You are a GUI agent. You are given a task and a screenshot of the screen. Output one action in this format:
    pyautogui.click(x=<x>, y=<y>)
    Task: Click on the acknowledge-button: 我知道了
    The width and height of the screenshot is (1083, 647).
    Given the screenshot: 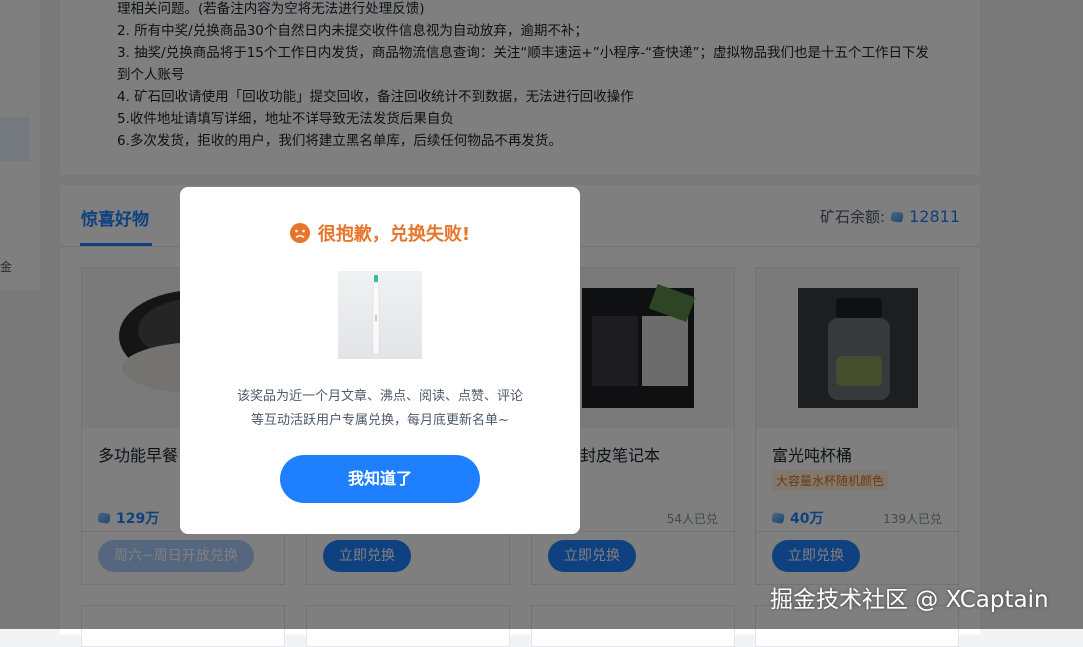 What is the action you would take?
    pyautogui.click(x=380, y=479)
    